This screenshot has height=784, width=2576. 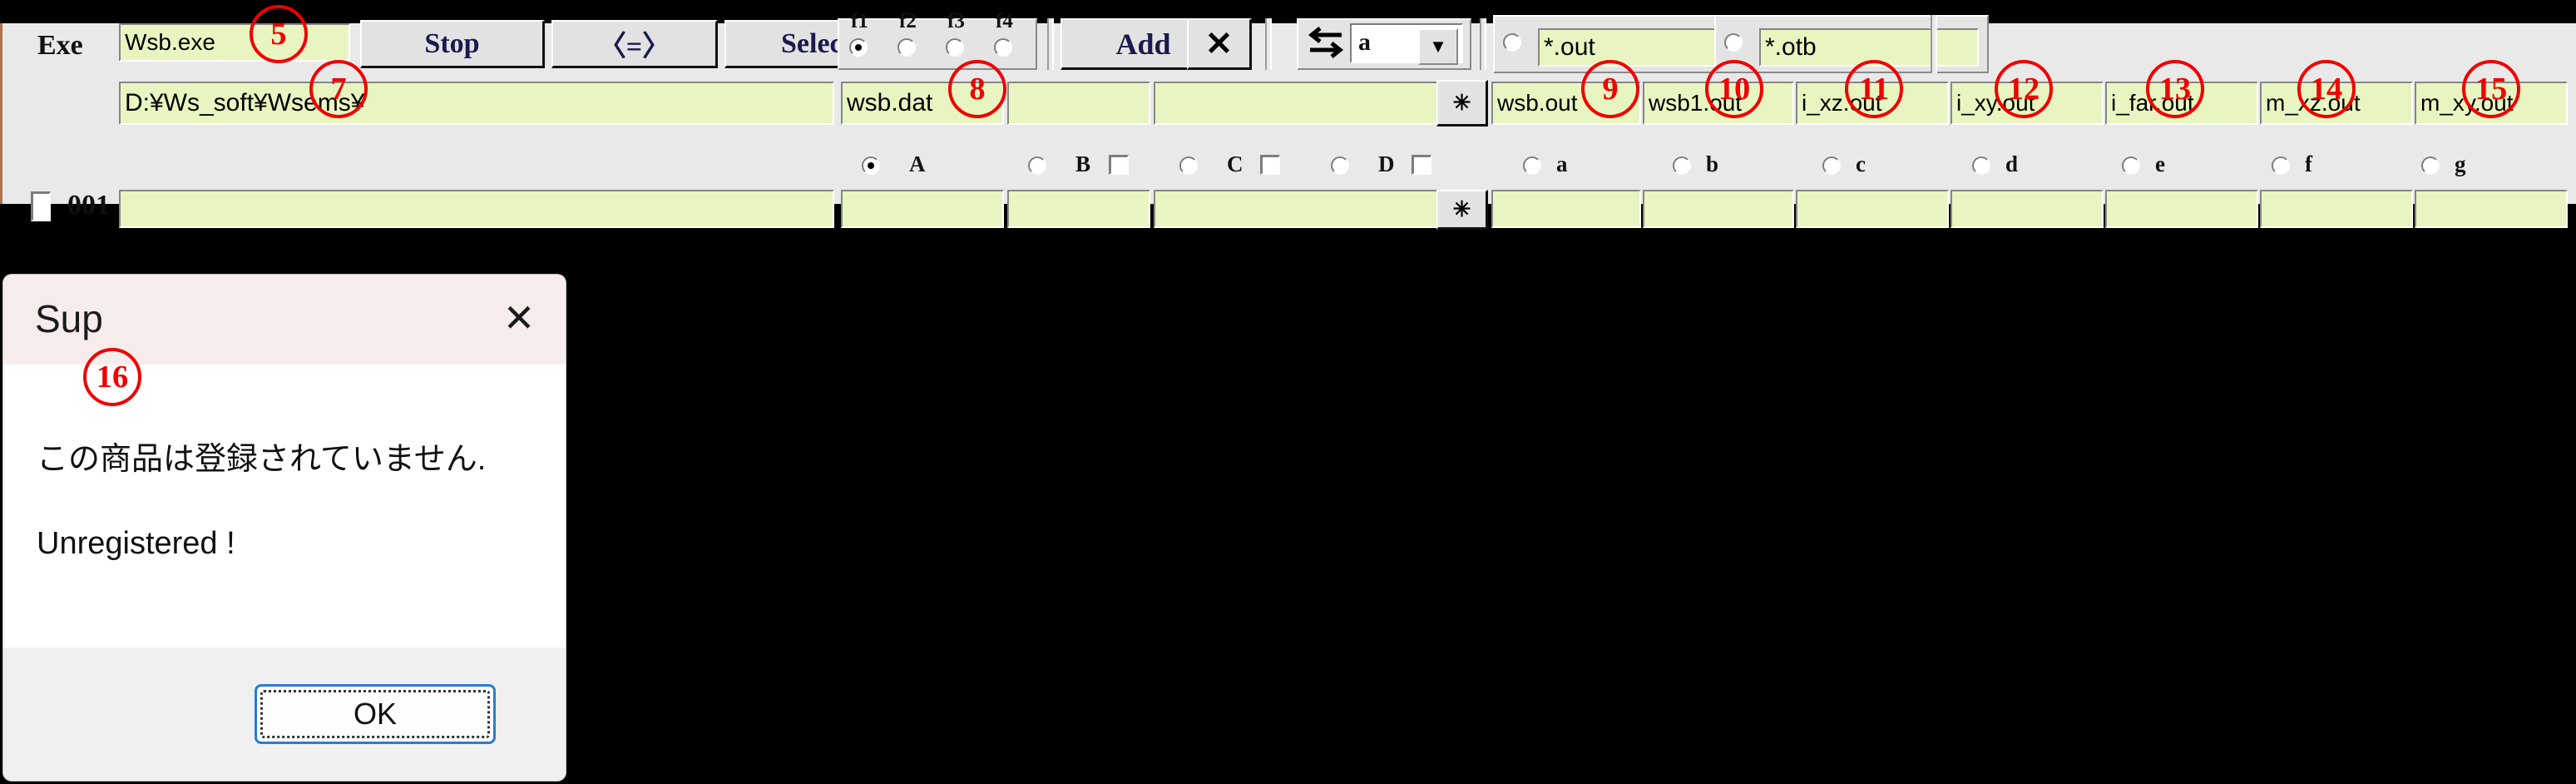 What do you see at coordinates (977, 89) in the screenshot?
I see `annotation-marker-8: 8` at bounding box center [977, 89].